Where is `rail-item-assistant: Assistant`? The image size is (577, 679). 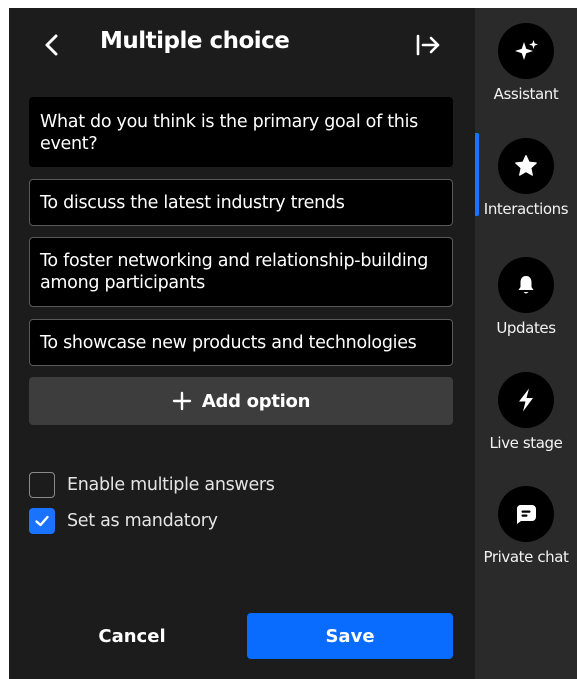
rail-item-assistant: Assistant is located at coordinates (526, 63).